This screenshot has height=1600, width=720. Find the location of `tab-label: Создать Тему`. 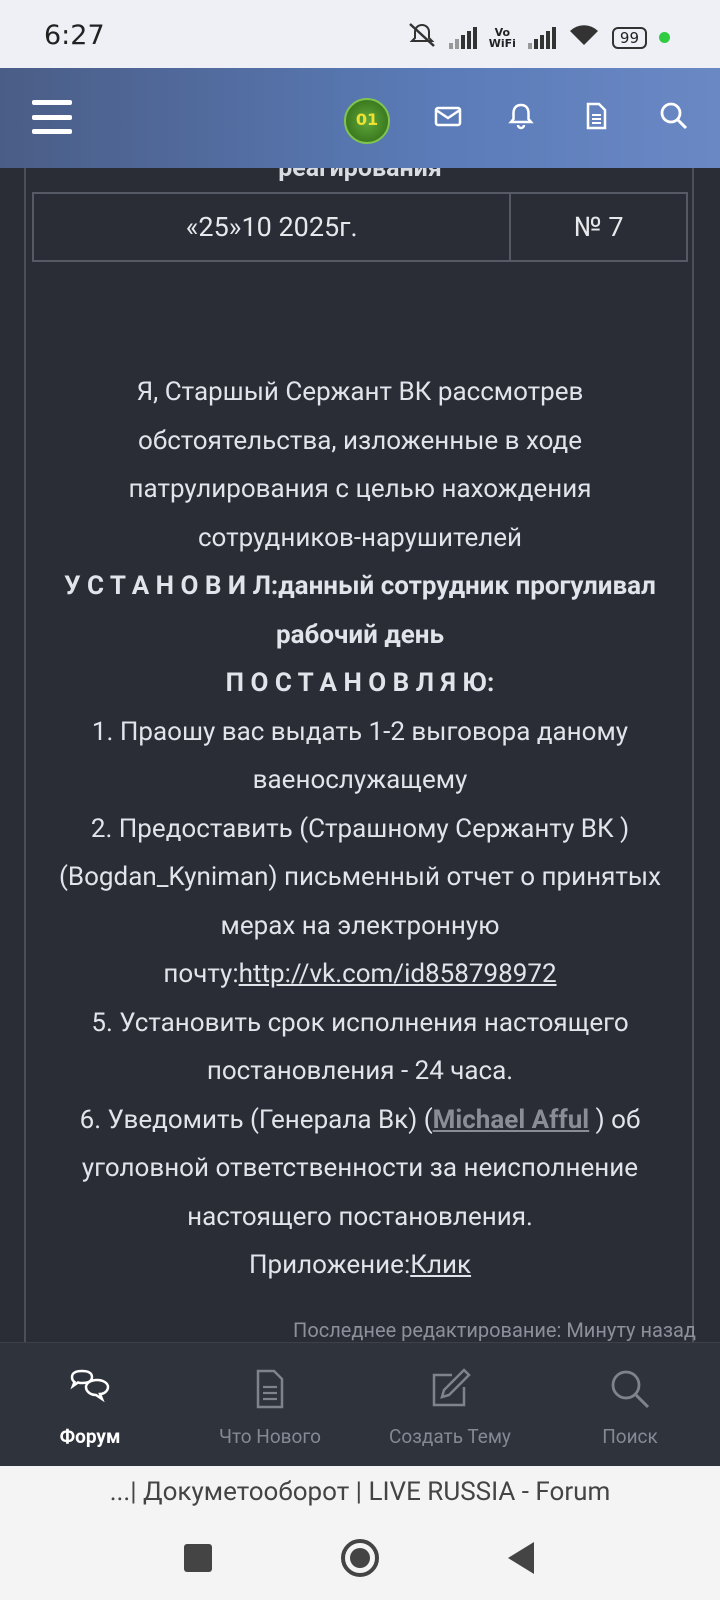

tab-label: Создать Тему is located at coordinates (450, 1436).